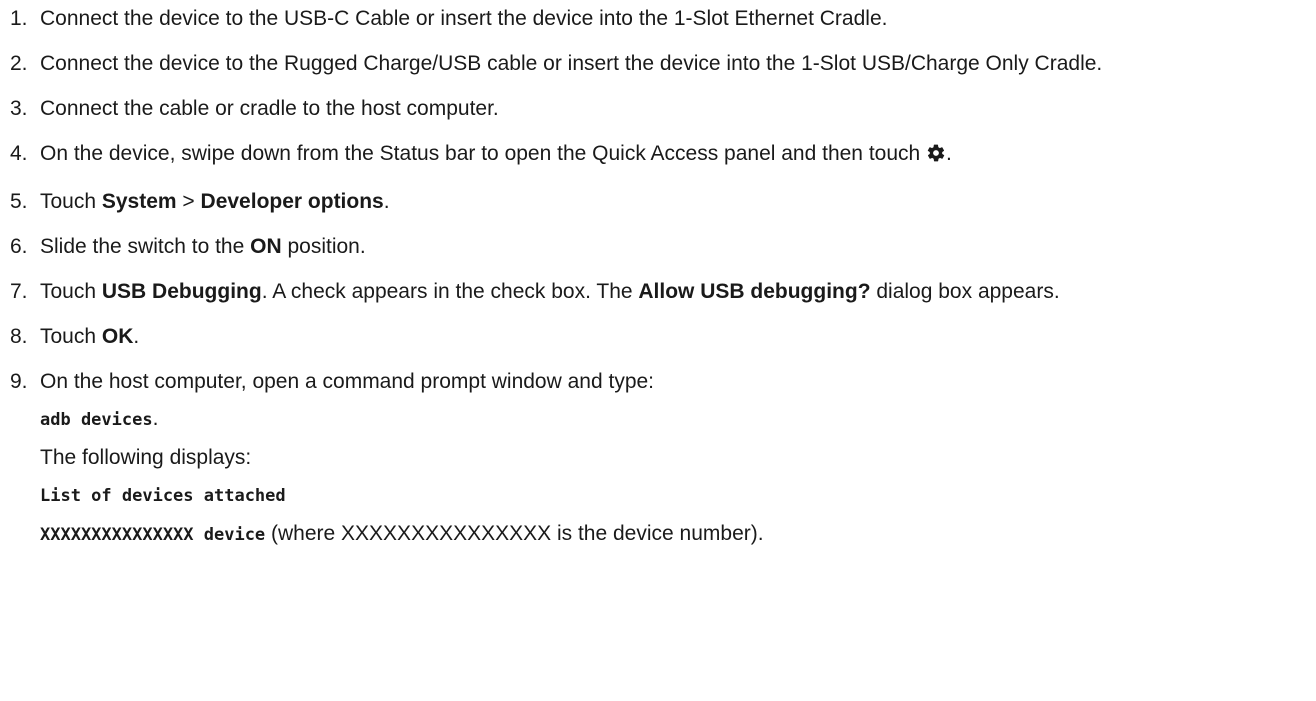 The width and height of the screenshot is (1316, 701). What do you see at coordinates (266, 246) in the screenshot?
I see `ui-term-on: ON` at bounding box center [266, 246].